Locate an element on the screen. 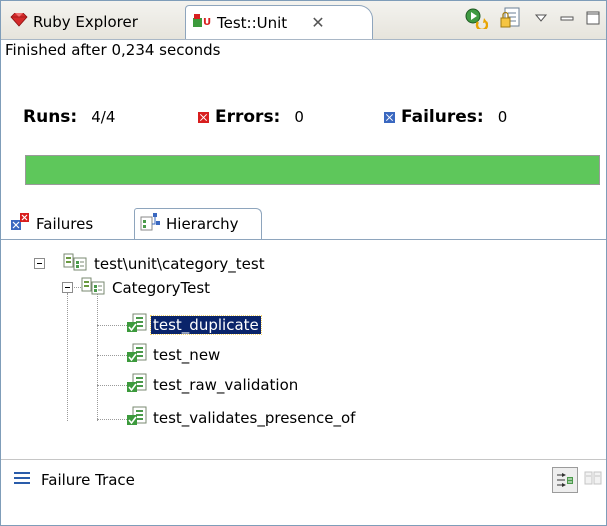 This screenshot has width=607, height=526. trace-toolbar is located at coordinates (577, 480).